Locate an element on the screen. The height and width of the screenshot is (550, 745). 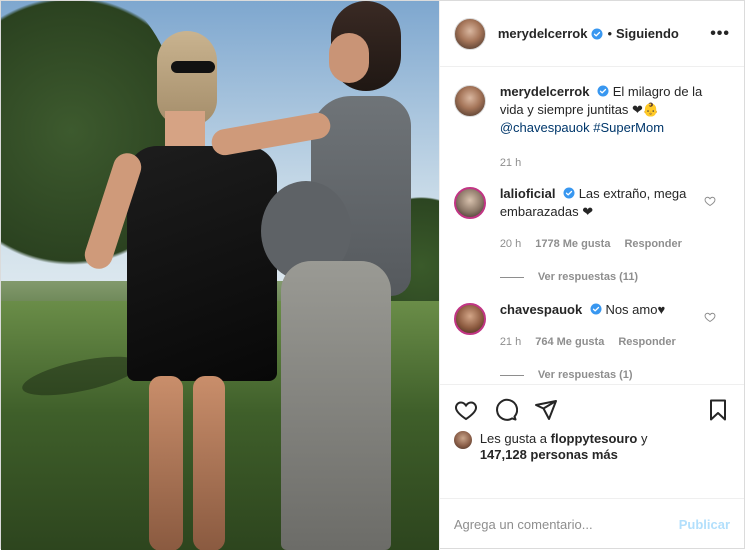
caption-time: 21 h is located at coordinates (510, 163).